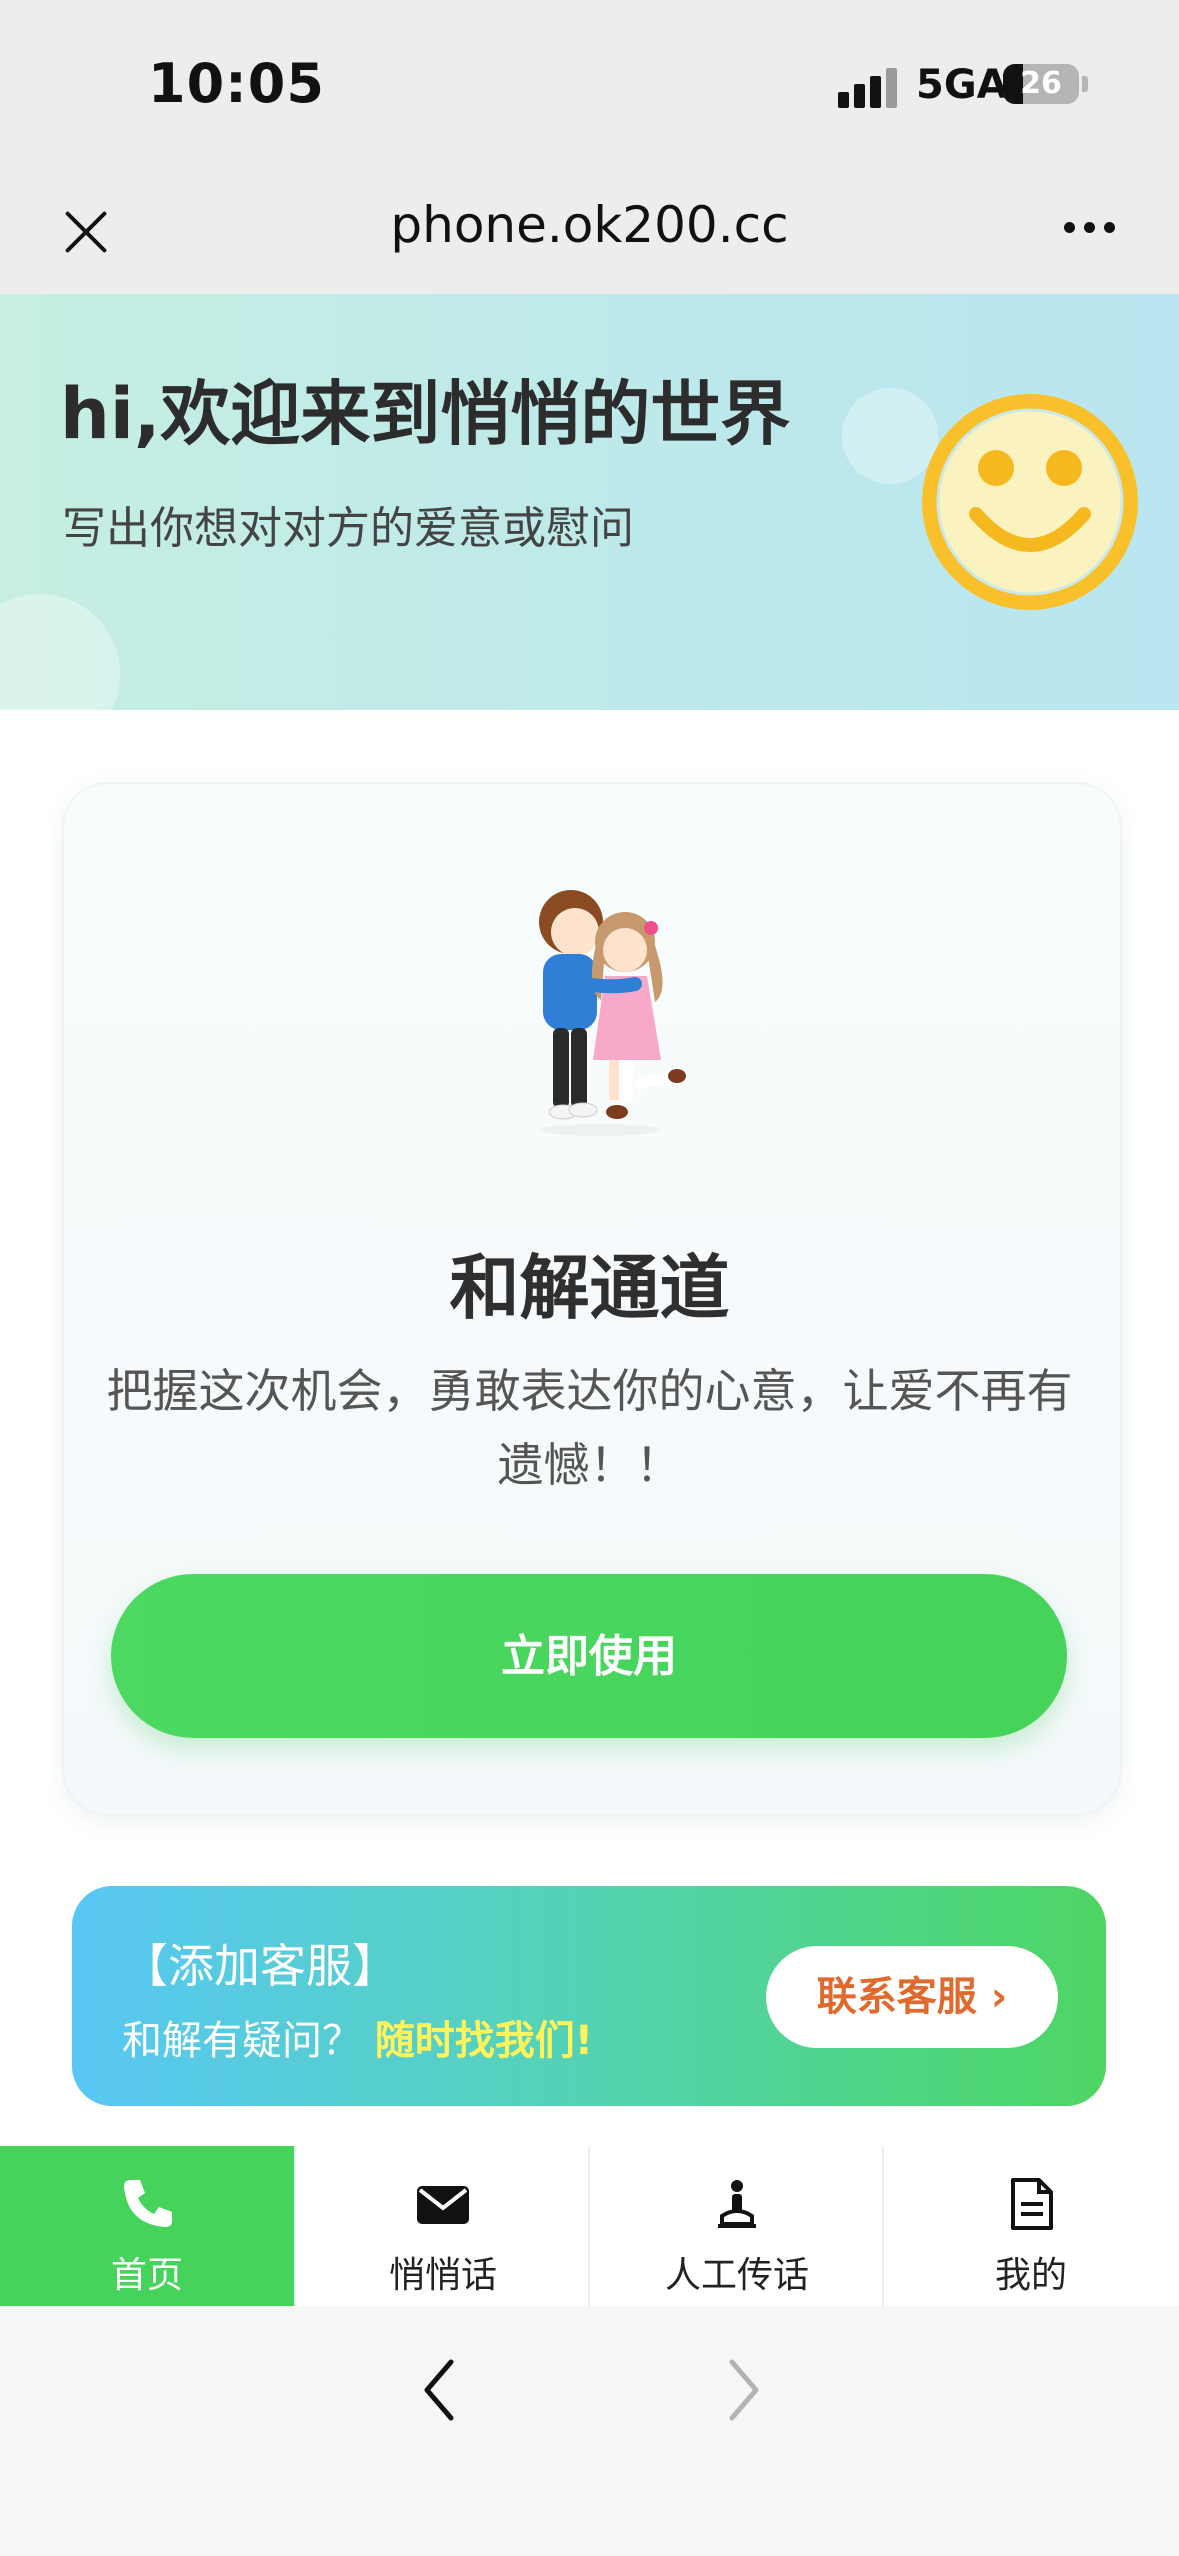 This screenshot has width=1179, height=2556. What do you see at coordinates (1085, 84) in the screenshot?
I see `battery-cap` at bounding box center [1085, 84].